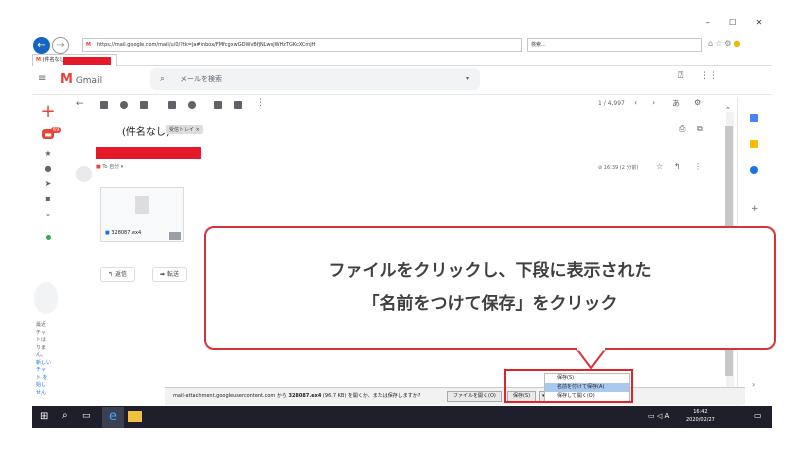  What do you see at coordinates (80, 104) in the screenshot?
I see `back-to-inbox-icon: ←` at bounding box center [80, 104].